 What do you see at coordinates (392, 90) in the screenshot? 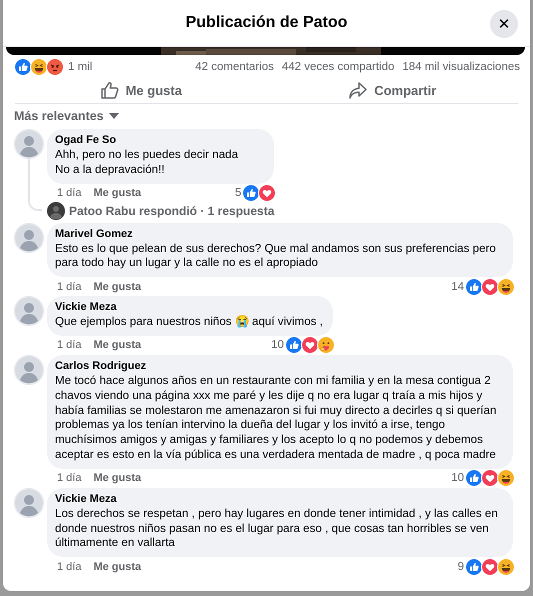
I see `share-button: Compartir` at bounding box center [392, 90].